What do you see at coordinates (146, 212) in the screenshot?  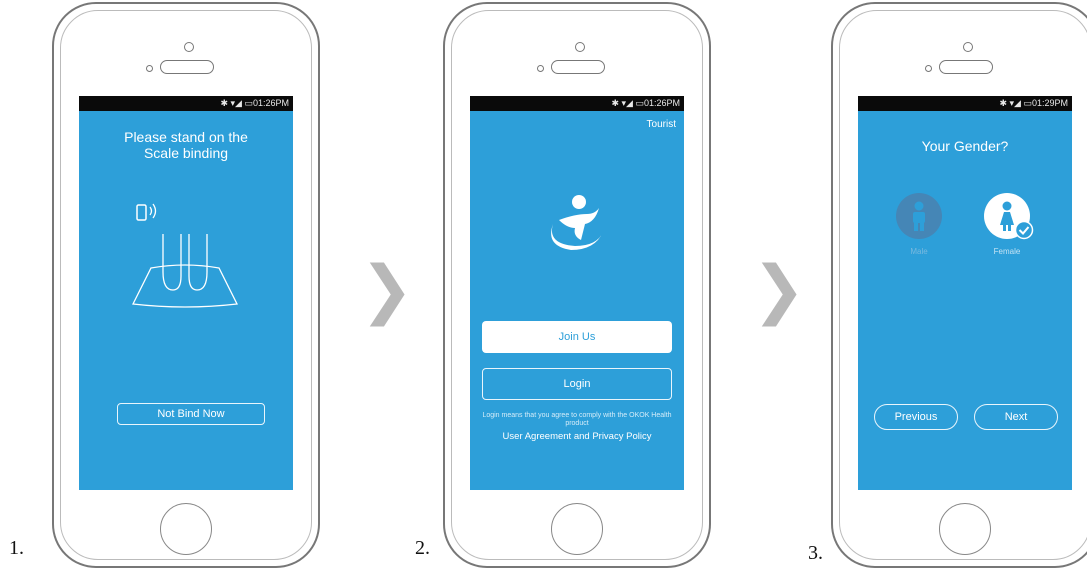 I see `phone-signal-icon` at bounding box center [146, 212].